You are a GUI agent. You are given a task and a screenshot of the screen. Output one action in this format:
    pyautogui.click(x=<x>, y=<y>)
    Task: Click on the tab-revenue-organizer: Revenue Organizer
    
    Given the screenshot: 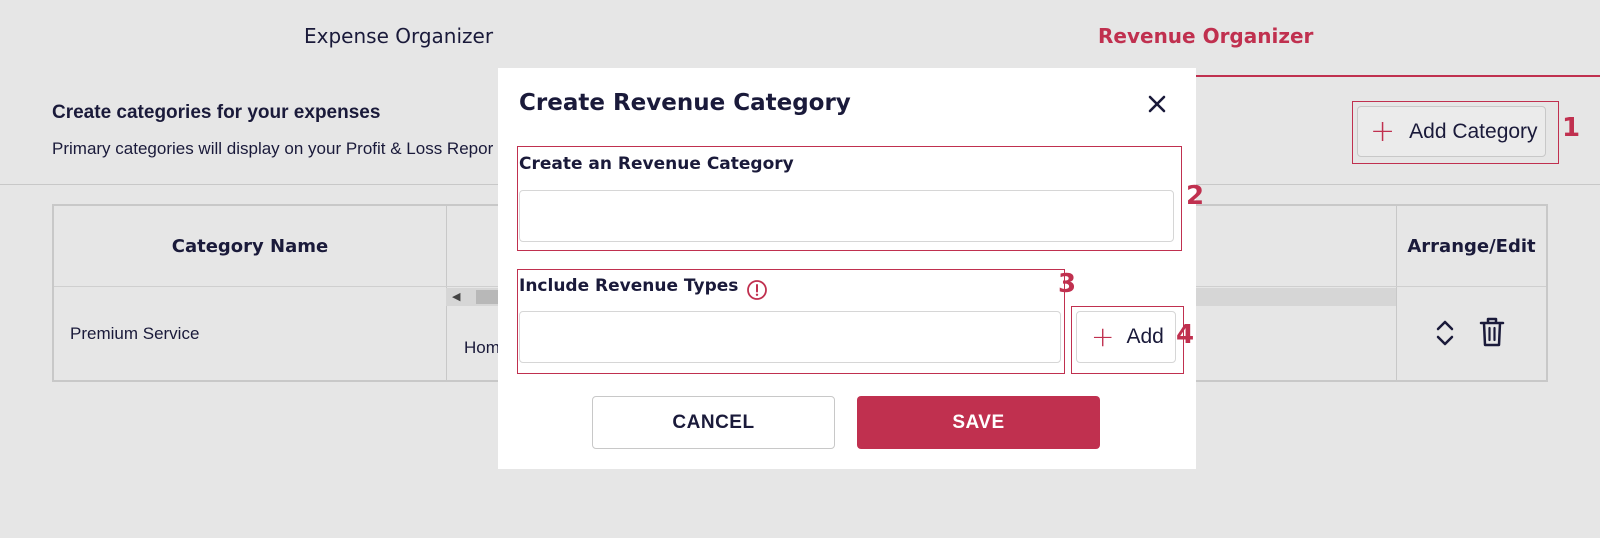 What is the action you would take?
    pyautogui.click(x=1205, y=36)
    